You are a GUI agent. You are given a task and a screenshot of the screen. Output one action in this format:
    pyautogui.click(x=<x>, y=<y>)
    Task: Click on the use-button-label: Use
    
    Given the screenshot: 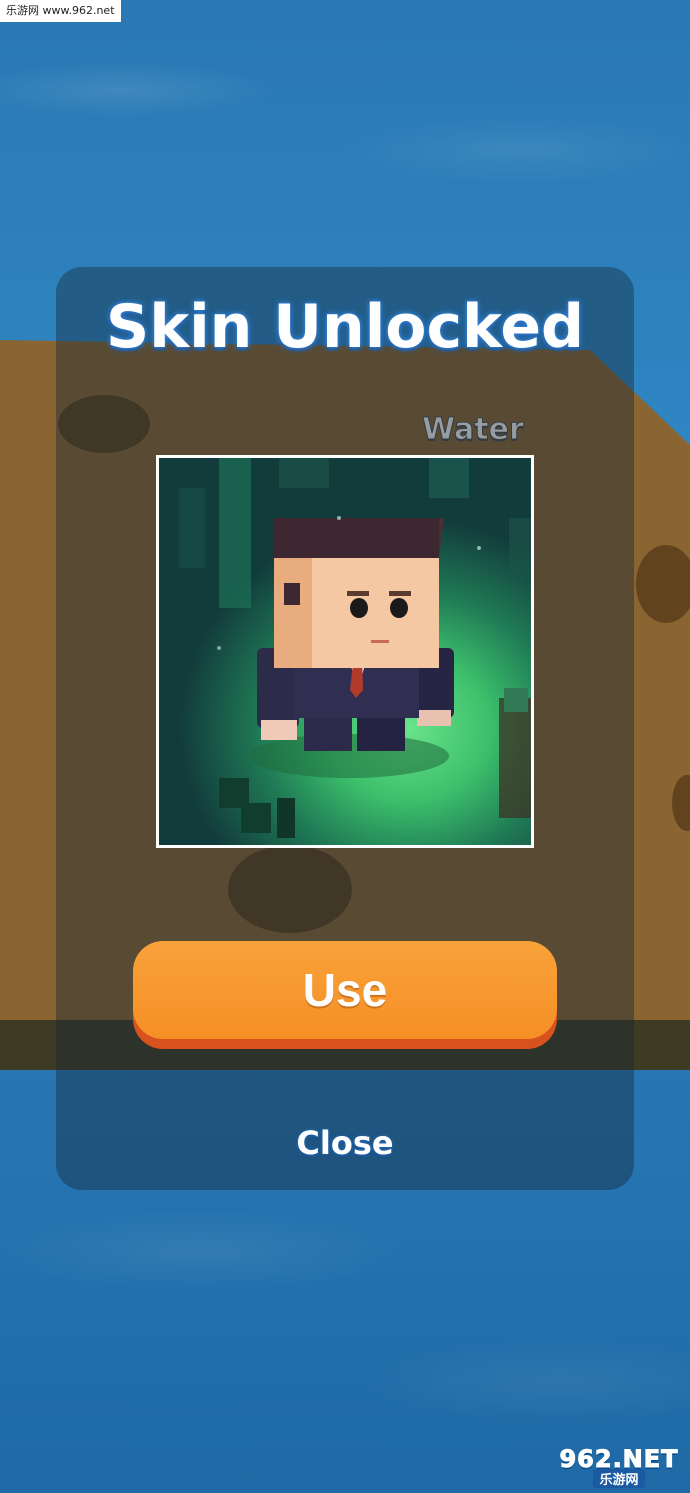 What is the action you would take?
    pyautogui.click(x=345, y=990)
    